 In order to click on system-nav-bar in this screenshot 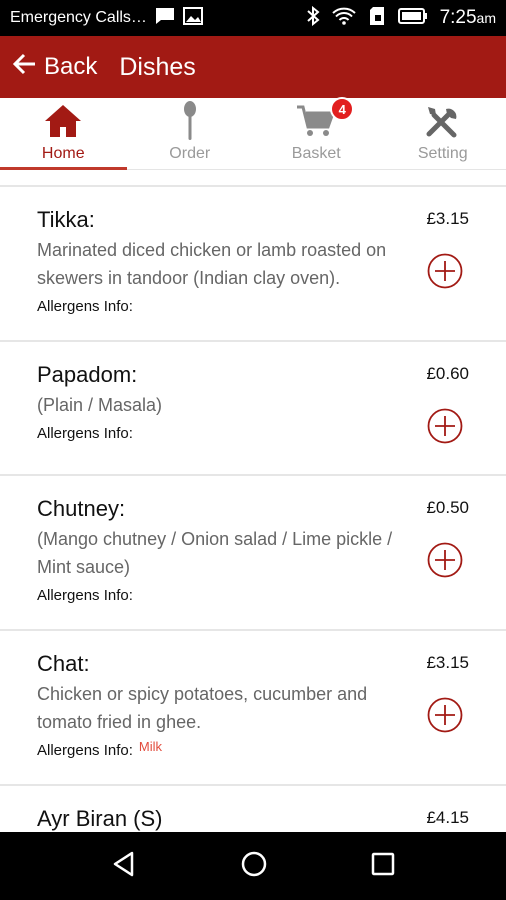, I will do `click(253, 866)`.